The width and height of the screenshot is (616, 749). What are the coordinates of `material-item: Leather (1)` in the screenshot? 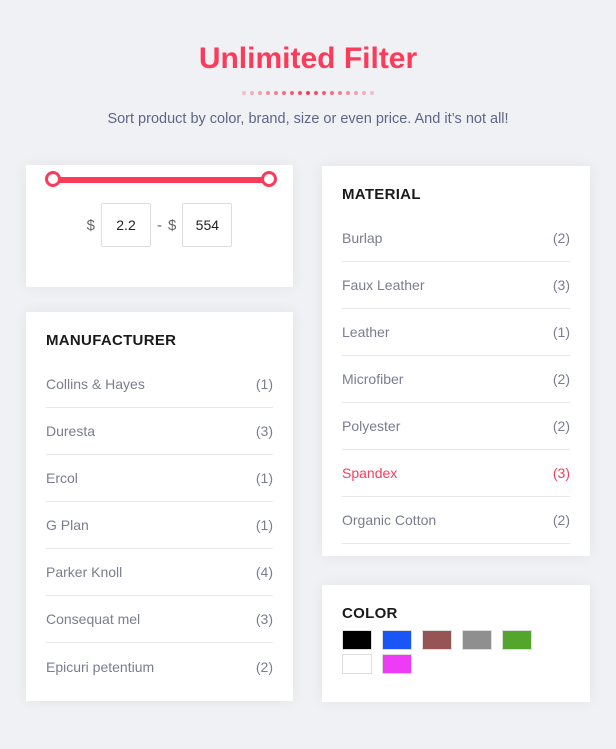 It's located at (456, 332).